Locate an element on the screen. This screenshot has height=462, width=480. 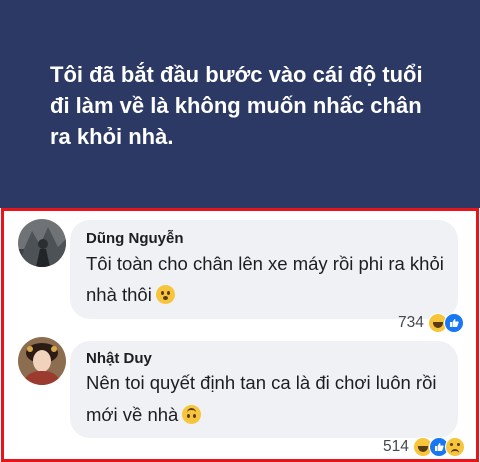
reaction-summary: 514 is located at coordinates (424, 447).